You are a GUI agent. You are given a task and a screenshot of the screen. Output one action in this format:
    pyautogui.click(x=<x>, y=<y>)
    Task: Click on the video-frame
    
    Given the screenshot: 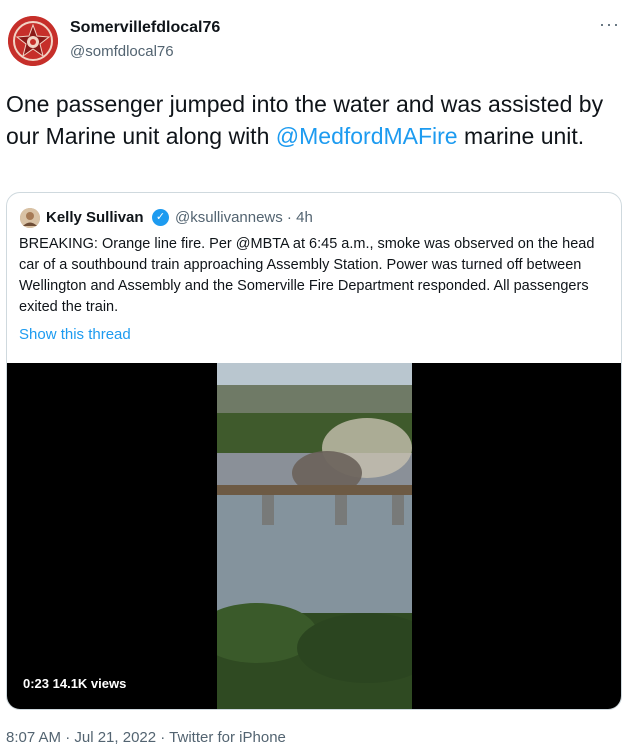 What is the action you would take?
    pyautogui.click(x=314, y=536)
    